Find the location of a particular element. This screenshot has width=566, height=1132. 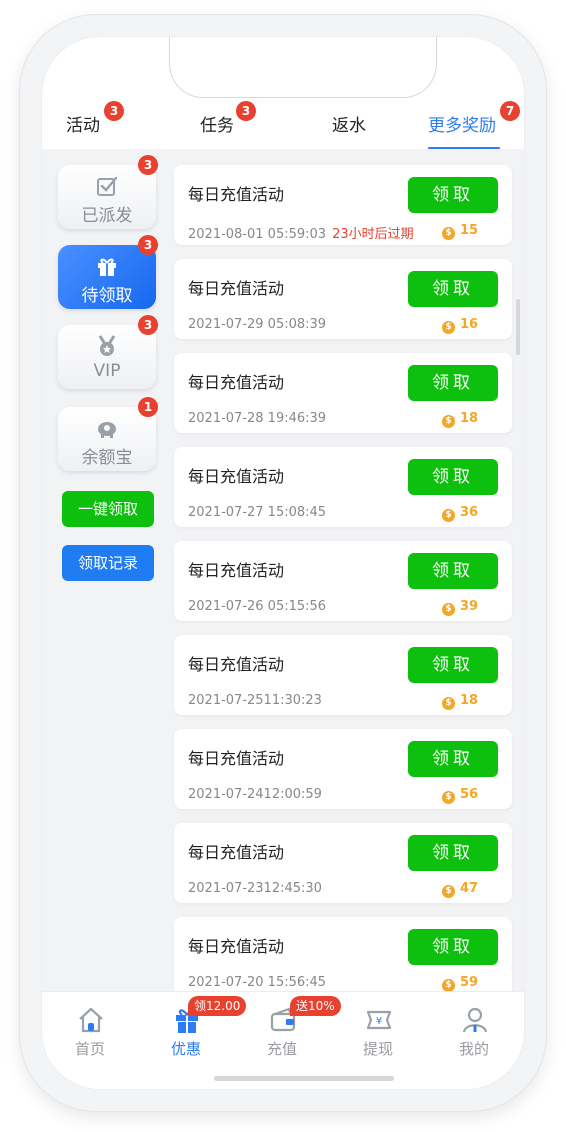

bottom-nav: 首页 优惠 领12.00 充值 送10% ¥ 提现 我的 is located at coordinates (283, 1040).